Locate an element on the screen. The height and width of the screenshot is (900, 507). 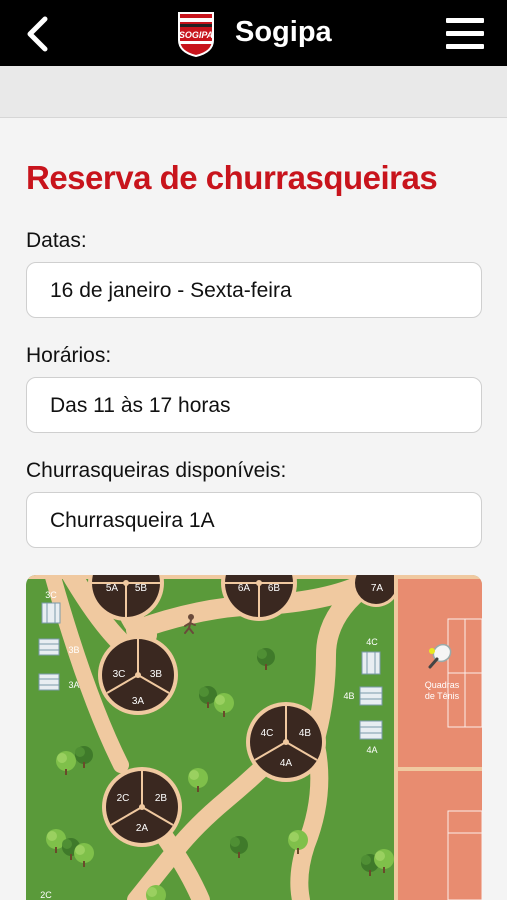
kiosk-3: 3C 3B 3A is located at coordinates (138, 675).